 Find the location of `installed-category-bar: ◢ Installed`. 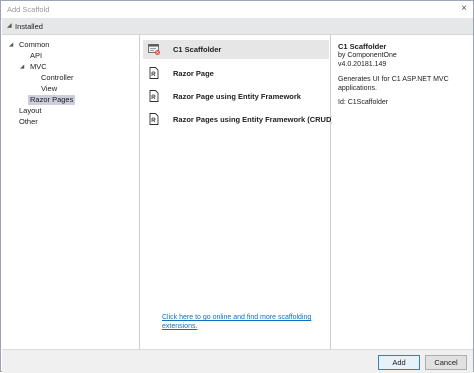

installed-category-bar: ◢ Installed is located at coordinates (237, 27).